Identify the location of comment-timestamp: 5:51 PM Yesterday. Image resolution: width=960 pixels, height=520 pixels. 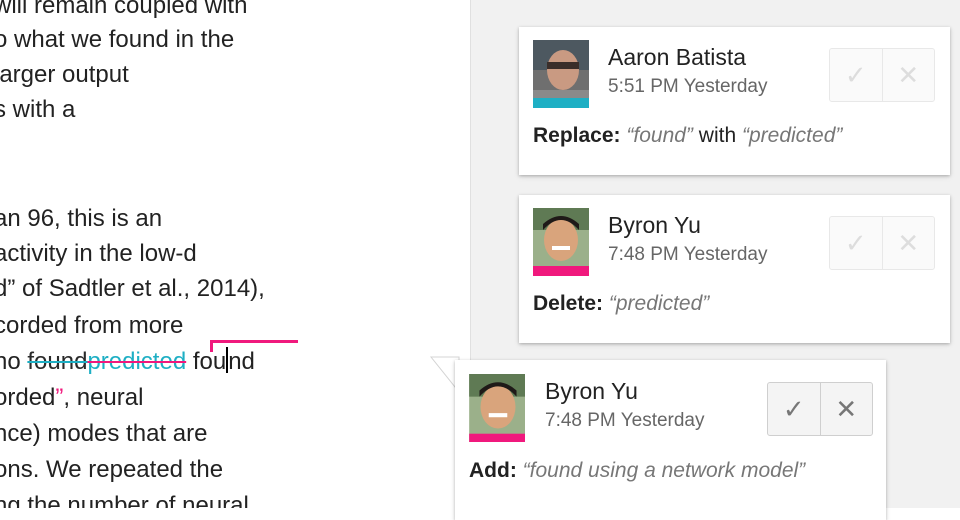
(688, 86).